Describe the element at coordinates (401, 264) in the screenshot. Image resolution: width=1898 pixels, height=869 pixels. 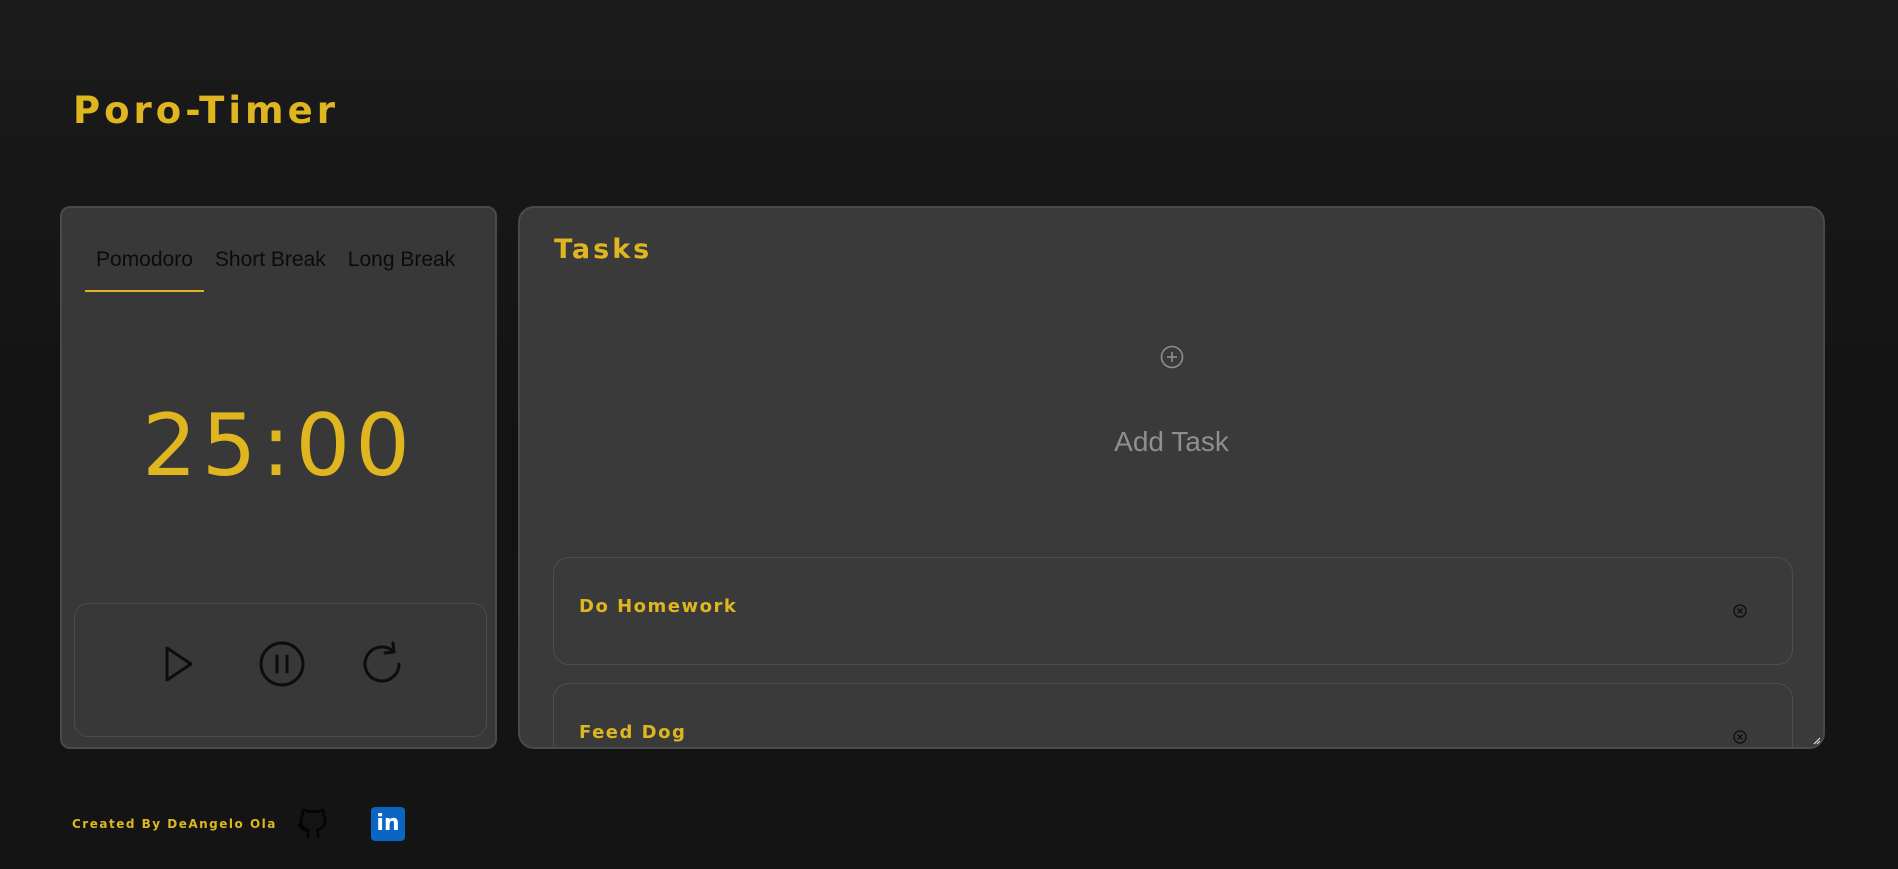
I see `tab-long-break: Long Break` at that location.